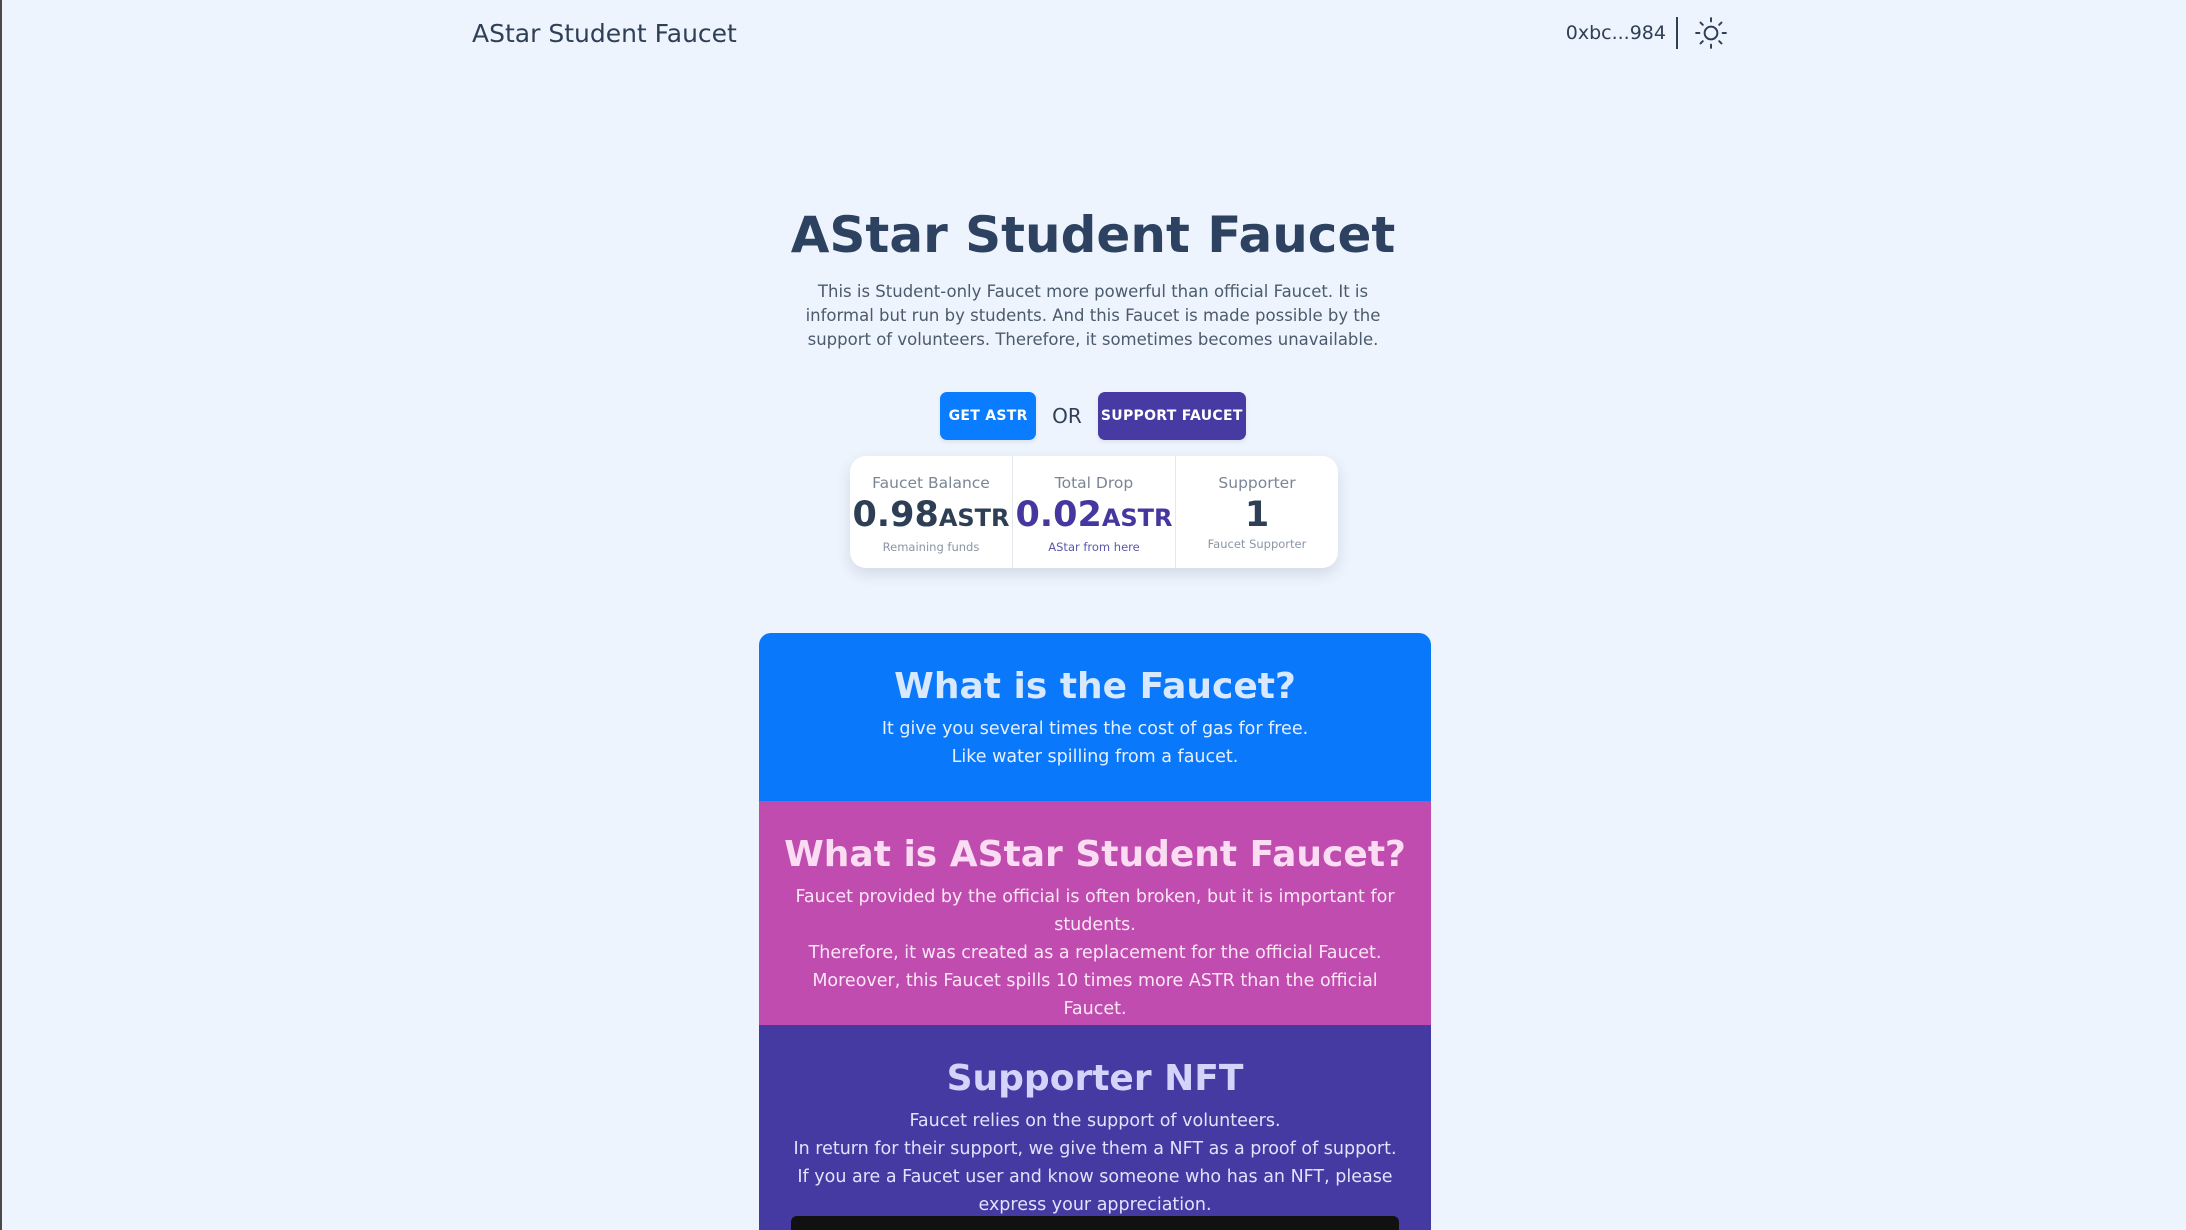  I want to click on stat-supporter: Supporter 1 Faucet Supporter, so click(1256, 512).